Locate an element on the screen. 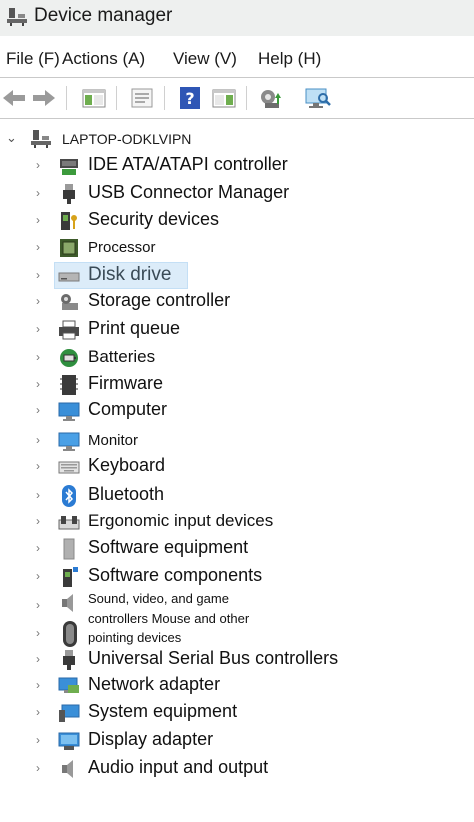 The height and width of the screenshot is (822, 474). tree-node-ergonomic-input: › Ergonomic input devices is located at coordinates (237, 521).